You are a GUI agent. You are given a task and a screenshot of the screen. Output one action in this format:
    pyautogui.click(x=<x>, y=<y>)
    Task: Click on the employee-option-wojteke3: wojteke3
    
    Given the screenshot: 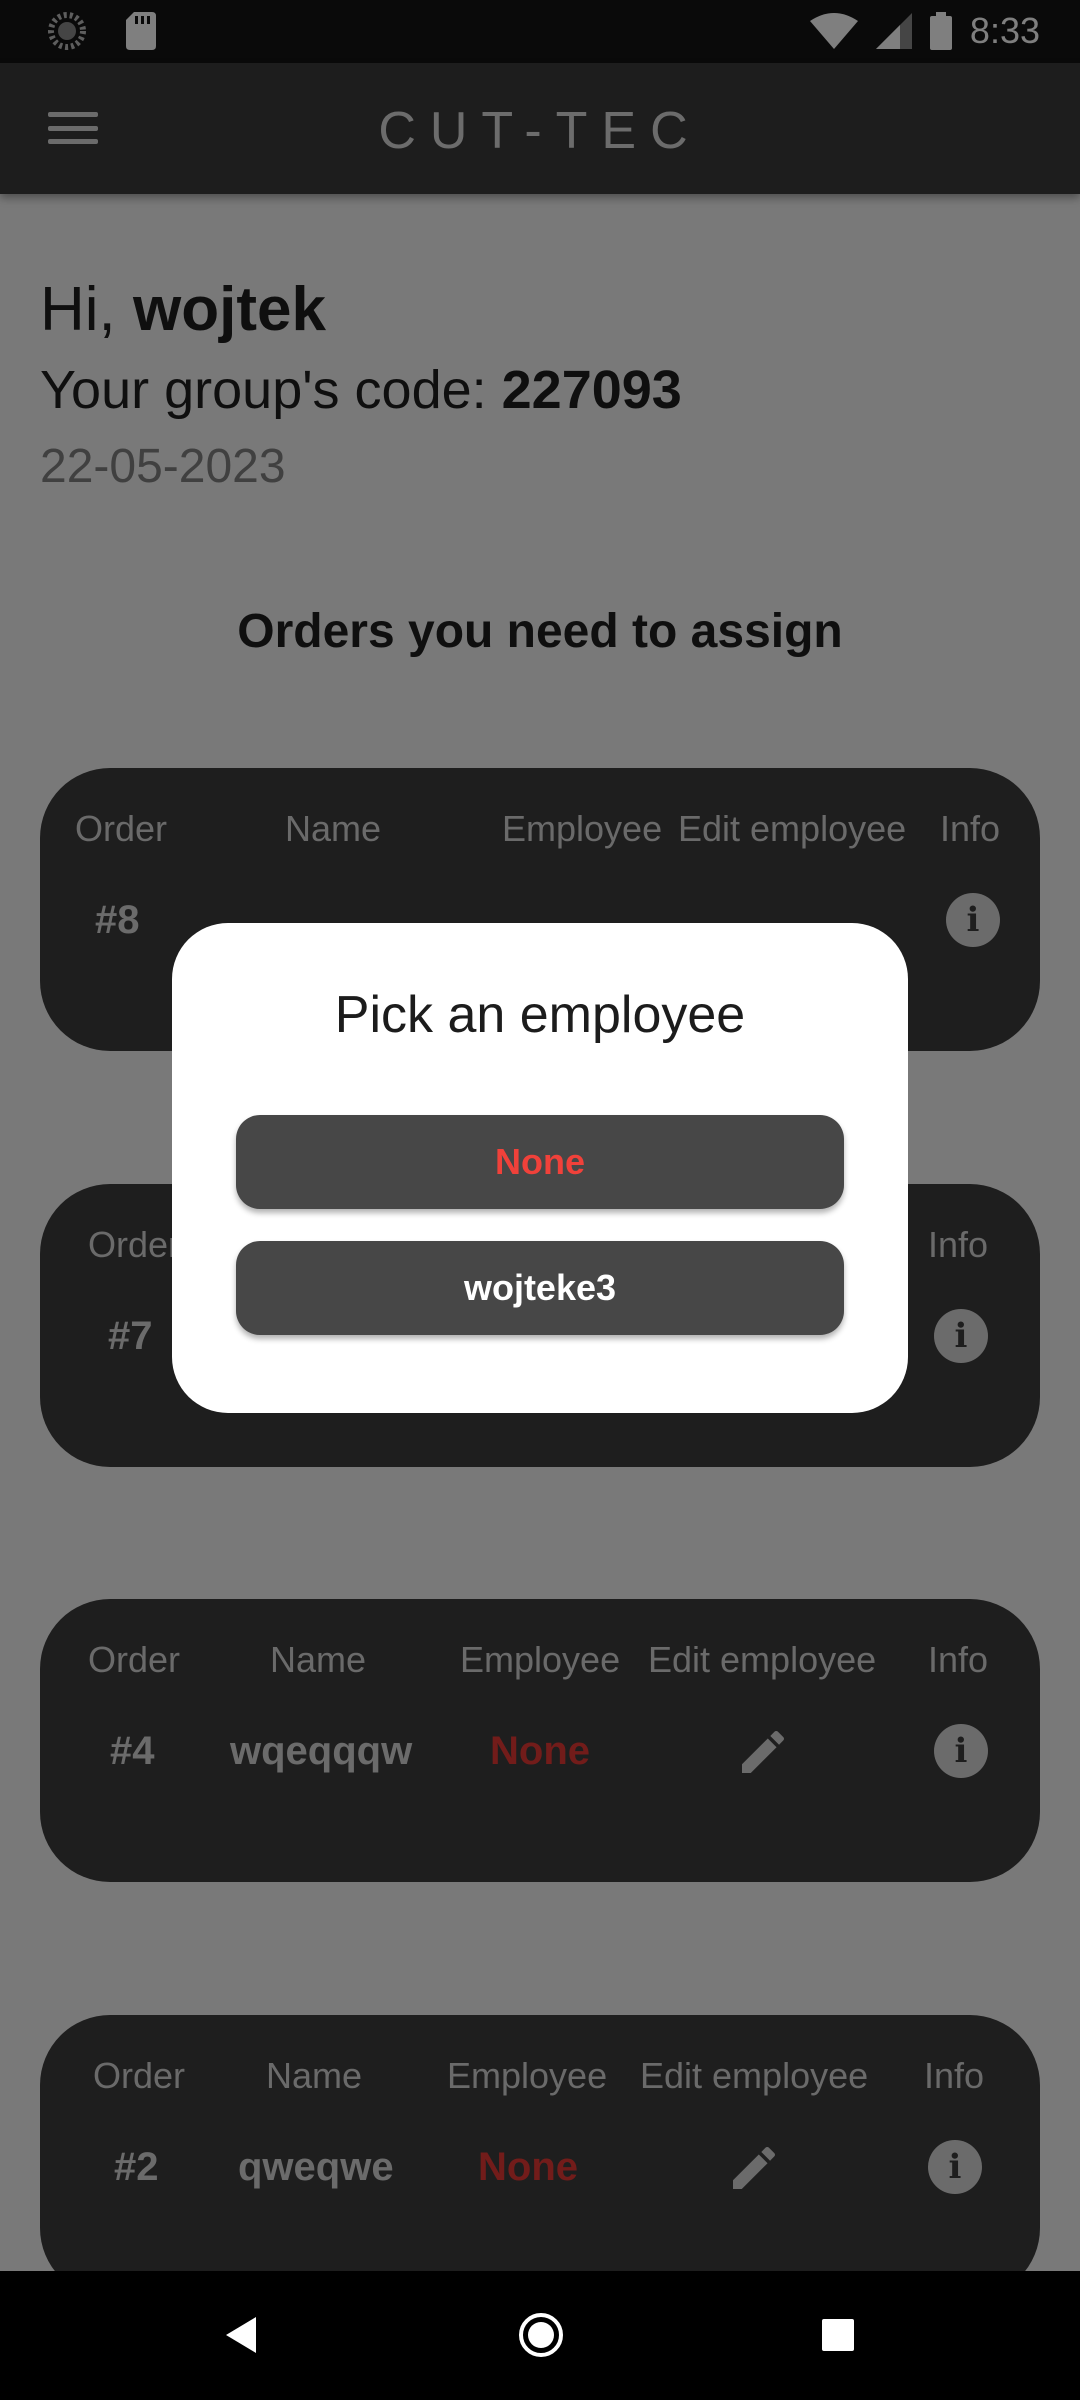 What is the action you would take?
    pyautogui.click(x=540, y=1288)
    